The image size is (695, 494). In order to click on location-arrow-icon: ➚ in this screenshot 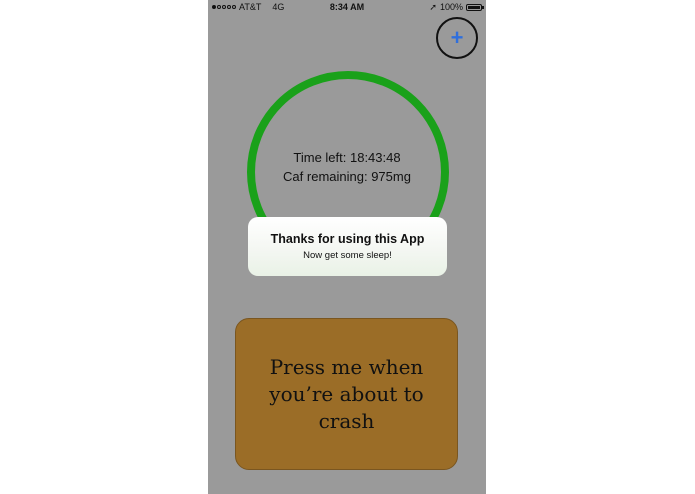, I will do `click(433, 7)`.